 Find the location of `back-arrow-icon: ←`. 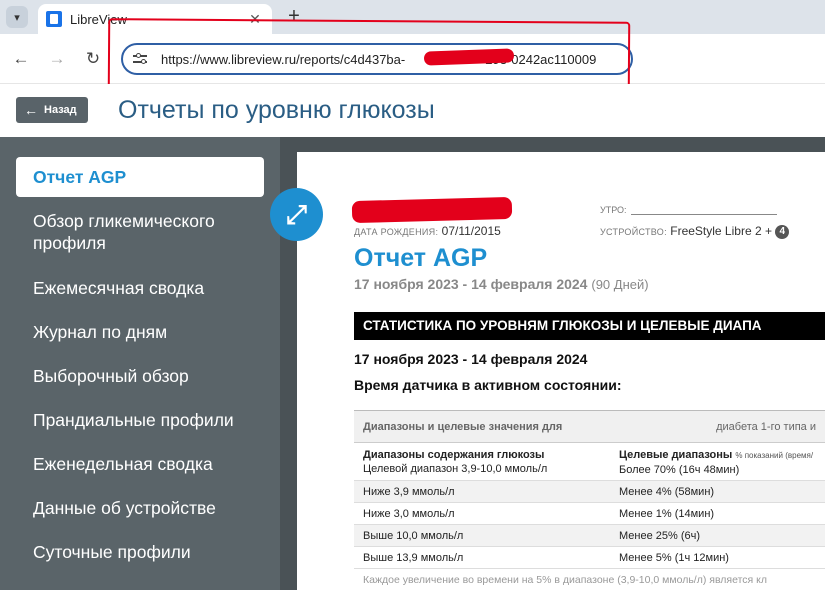

back-arrow-icon: ← is located at coordinates (21, 59).